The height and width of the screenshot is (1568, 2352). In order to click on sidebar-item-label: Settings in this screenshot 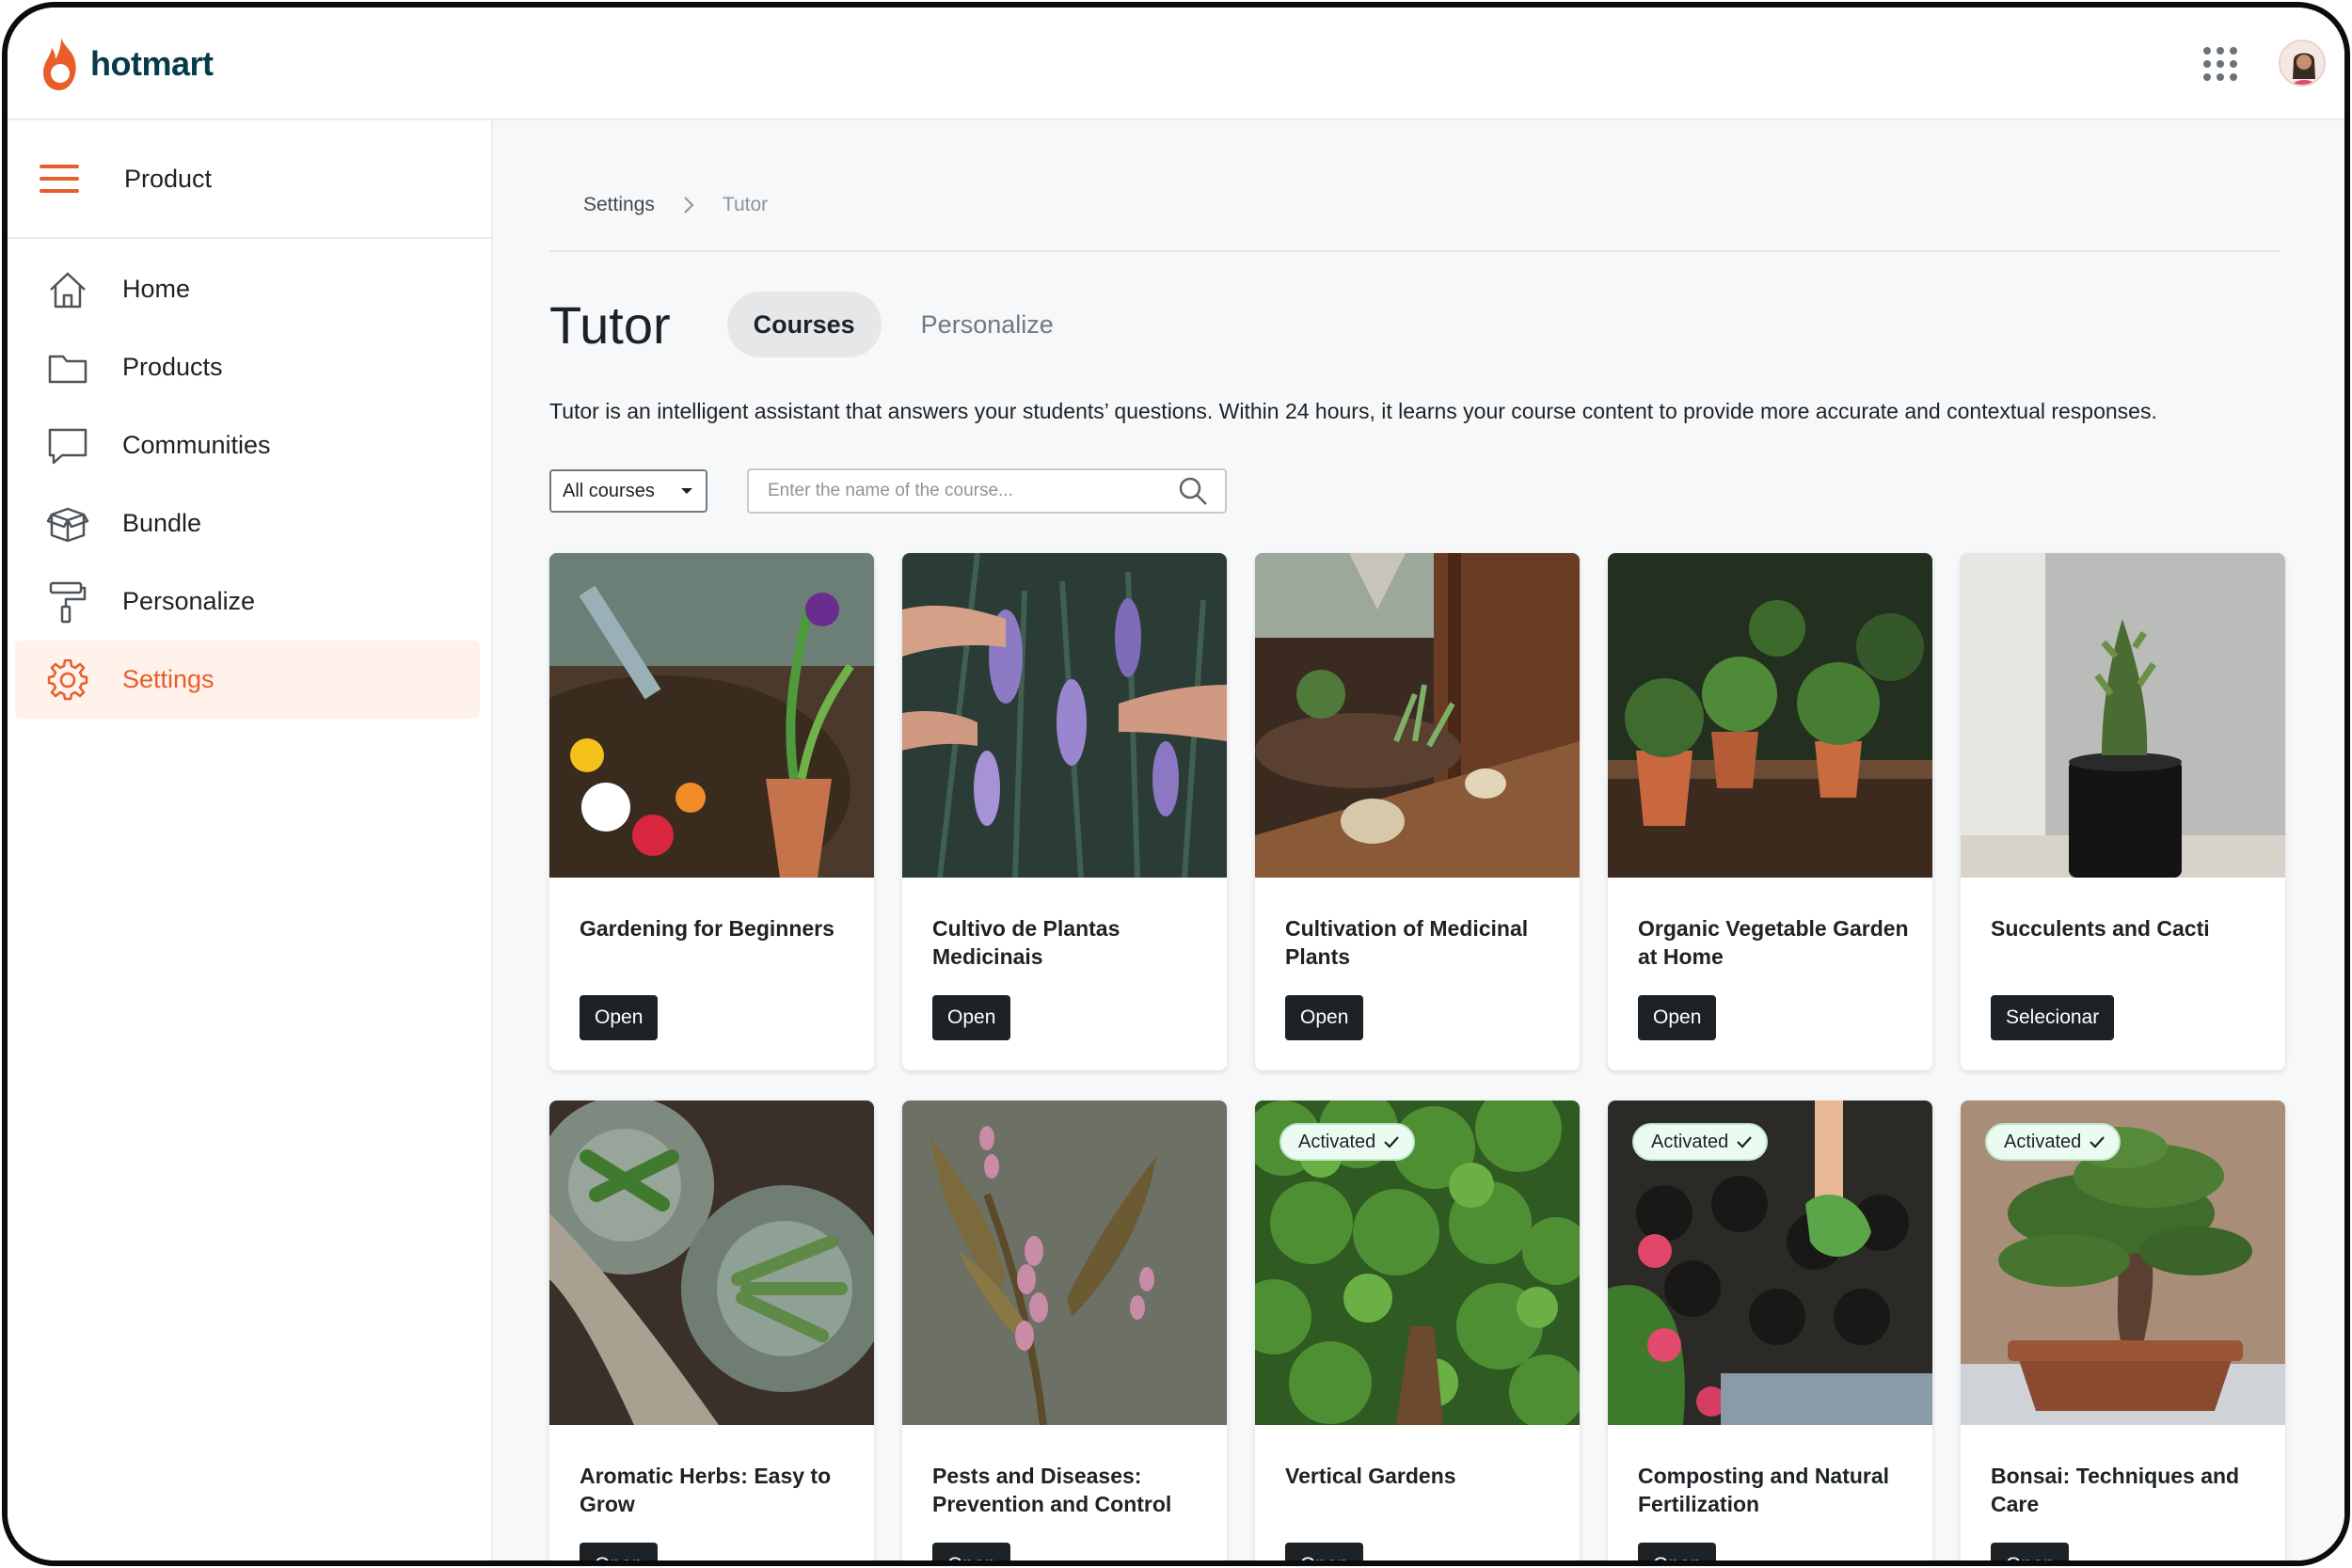, I will do `click(168, 679)`.